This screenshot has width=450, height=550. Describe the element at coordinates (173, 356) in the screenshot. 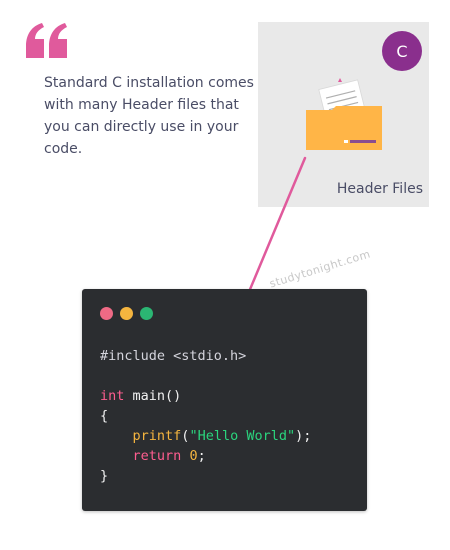

I see `include-directive: #include <stdio.h>` at that location.